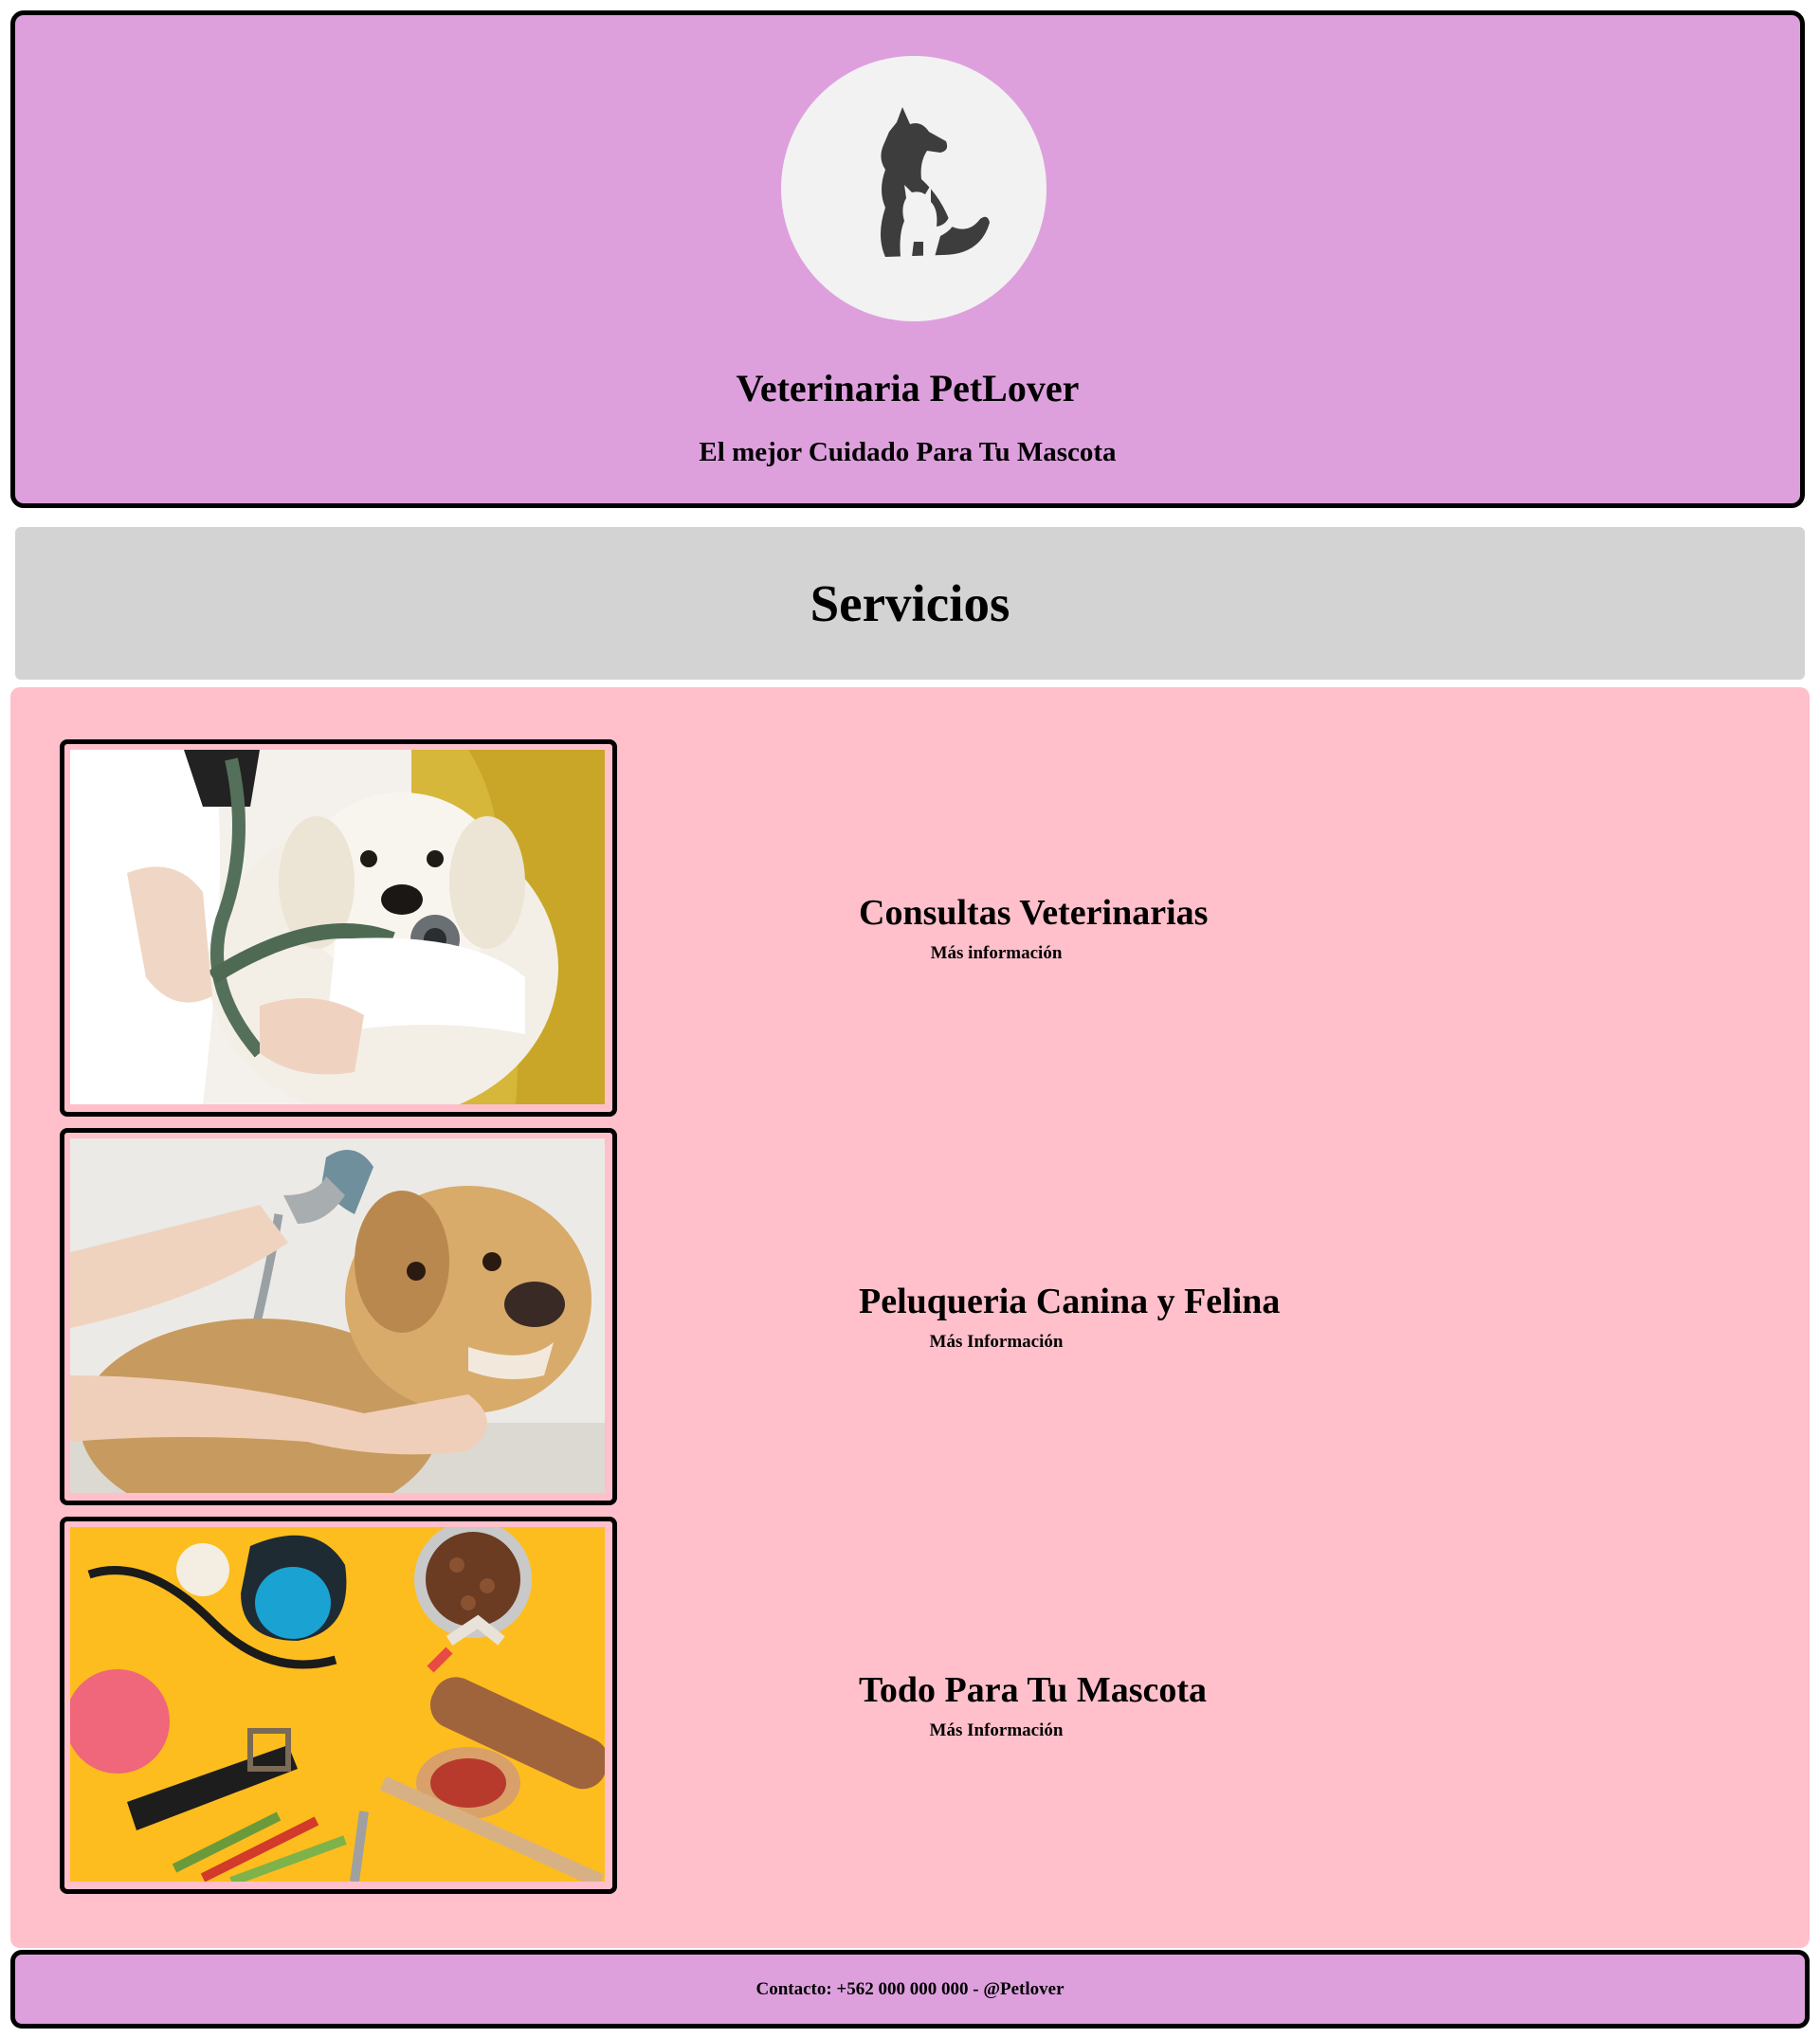 The width and height of the screenshot is (1820, 2038). I want to click on service-text: Consultas Veterinarias Más información, so click(1033, 928).